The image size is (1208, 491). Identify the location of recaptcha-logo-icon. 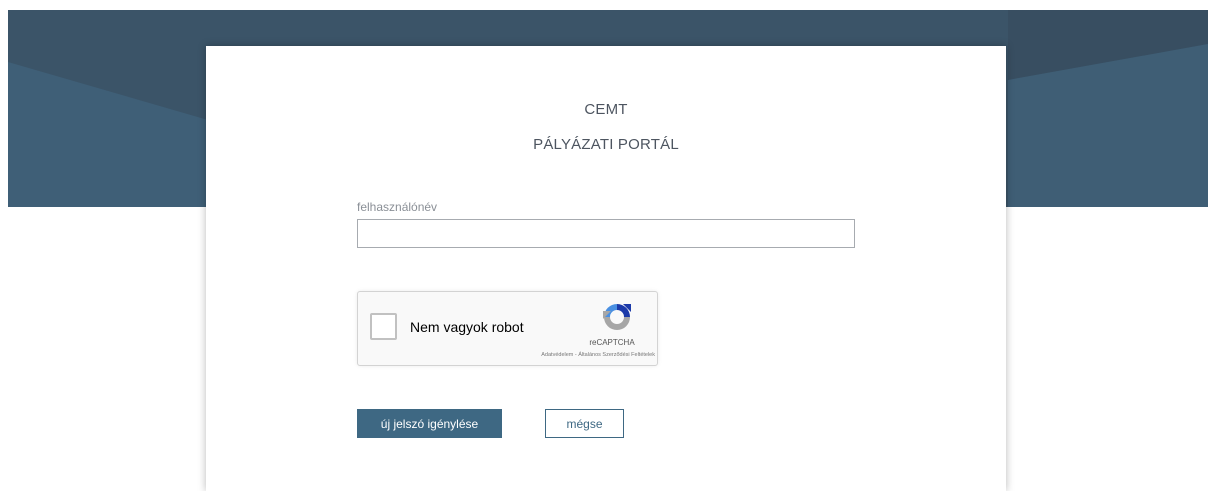
(617, 317).